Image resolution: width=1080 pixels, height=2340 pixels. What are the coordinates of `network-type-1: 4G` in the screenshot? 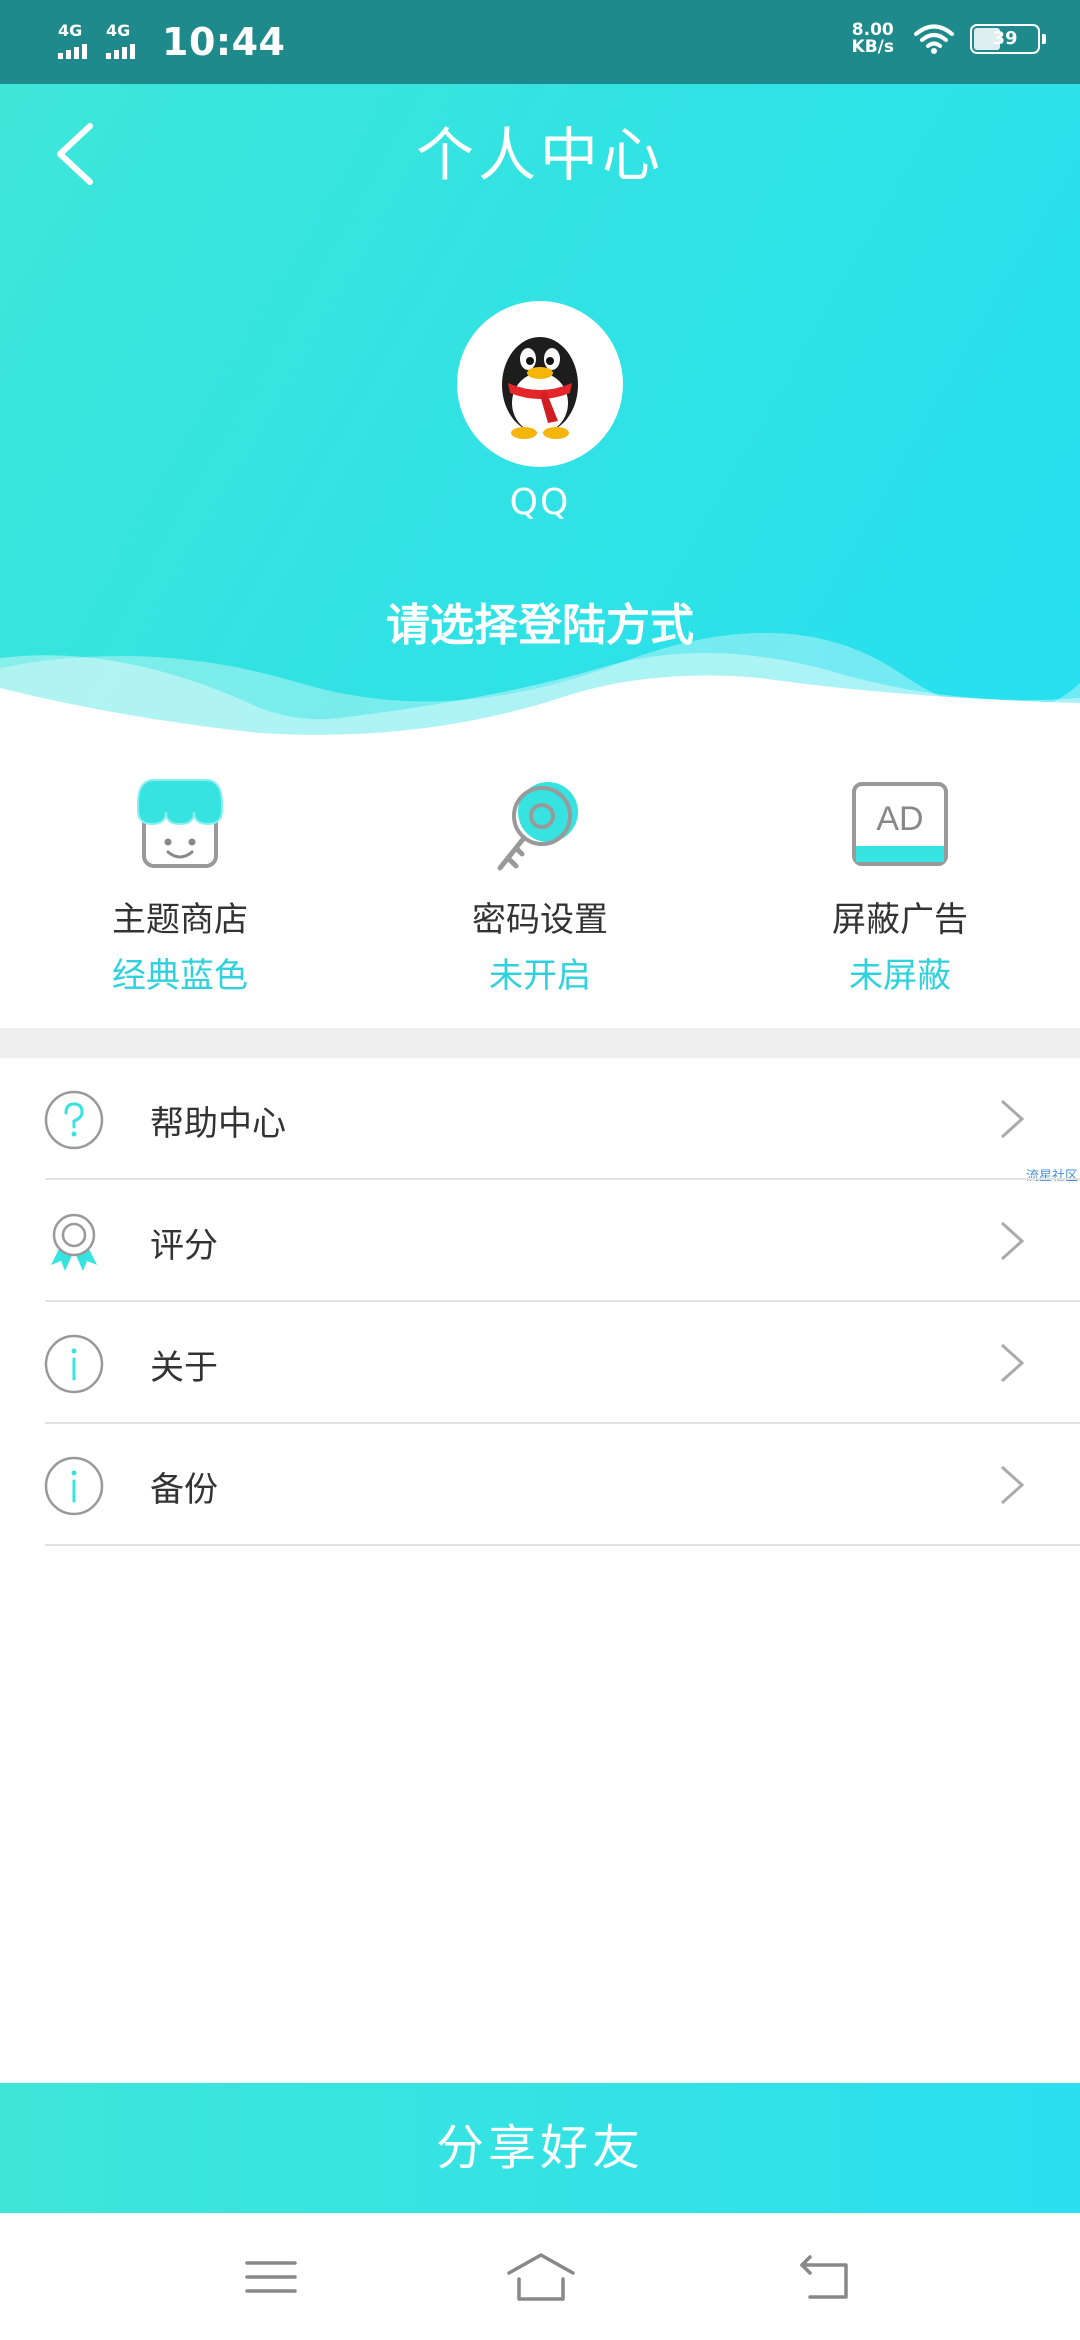 It's located at (70, 30).